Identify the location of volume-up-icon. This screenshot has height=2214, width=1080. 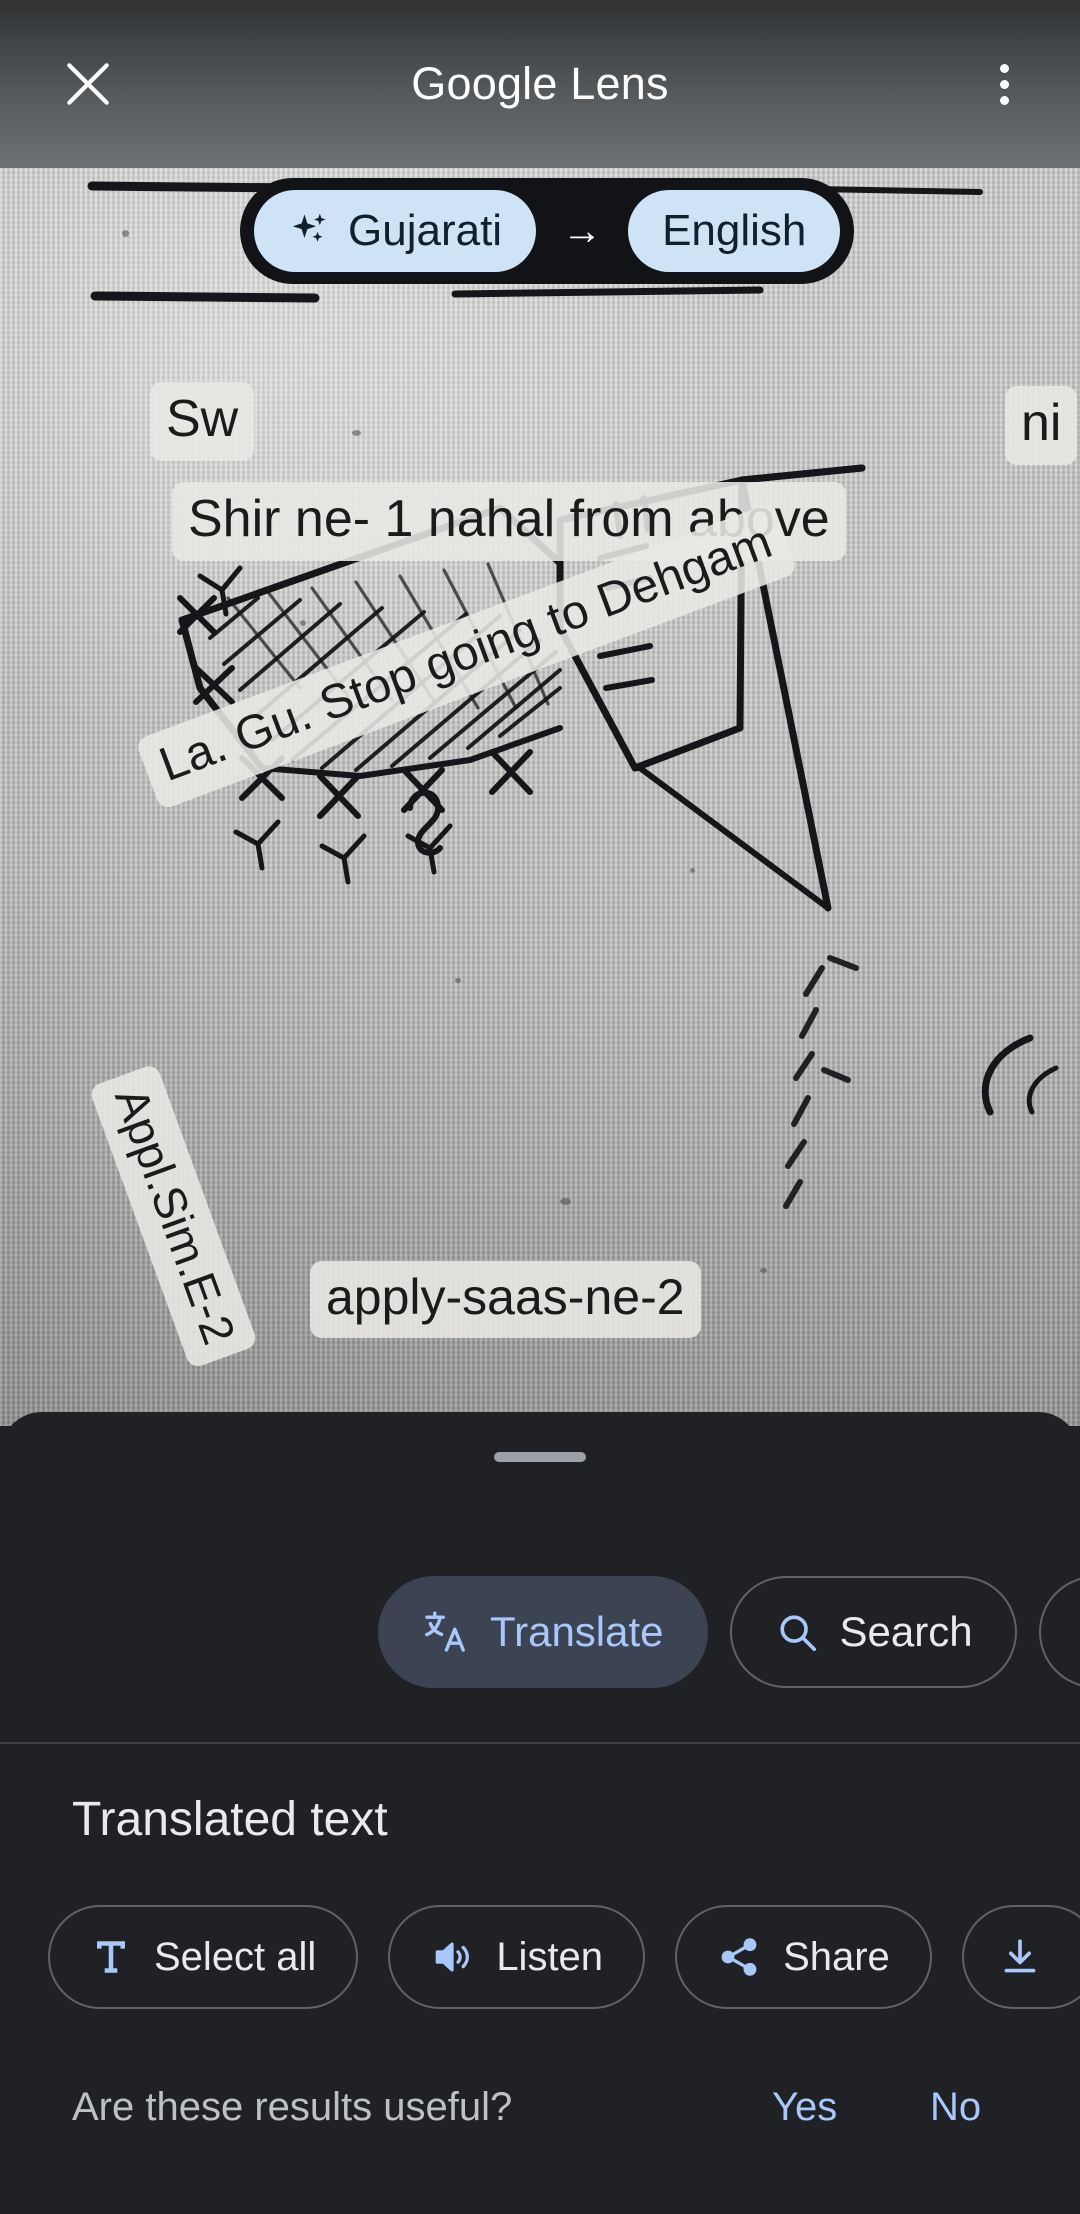
(452, 1957).